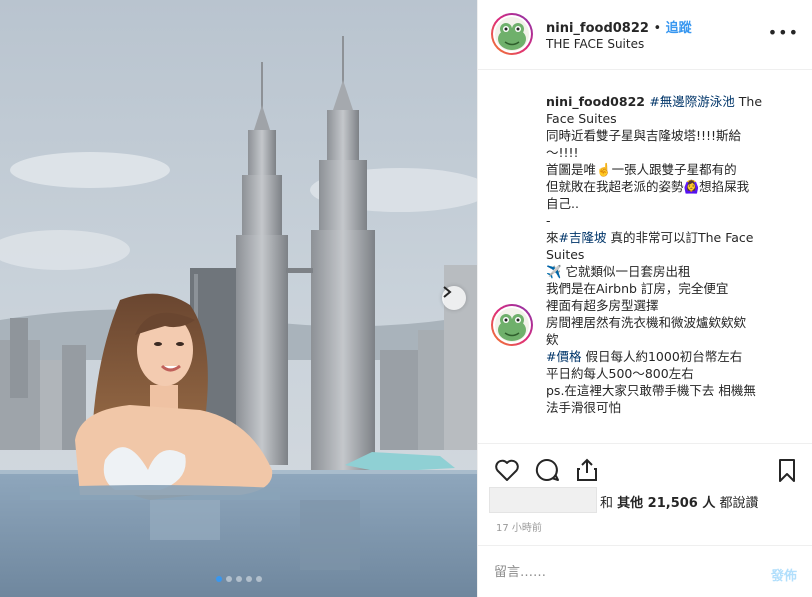 The image size is (812, 597). What do you see at coordinates (637, 288) in the screenshot?
I see `caption-line-text: 我們是在Airbnb 訂房，完全便宜` at bounding box center [637, 288].